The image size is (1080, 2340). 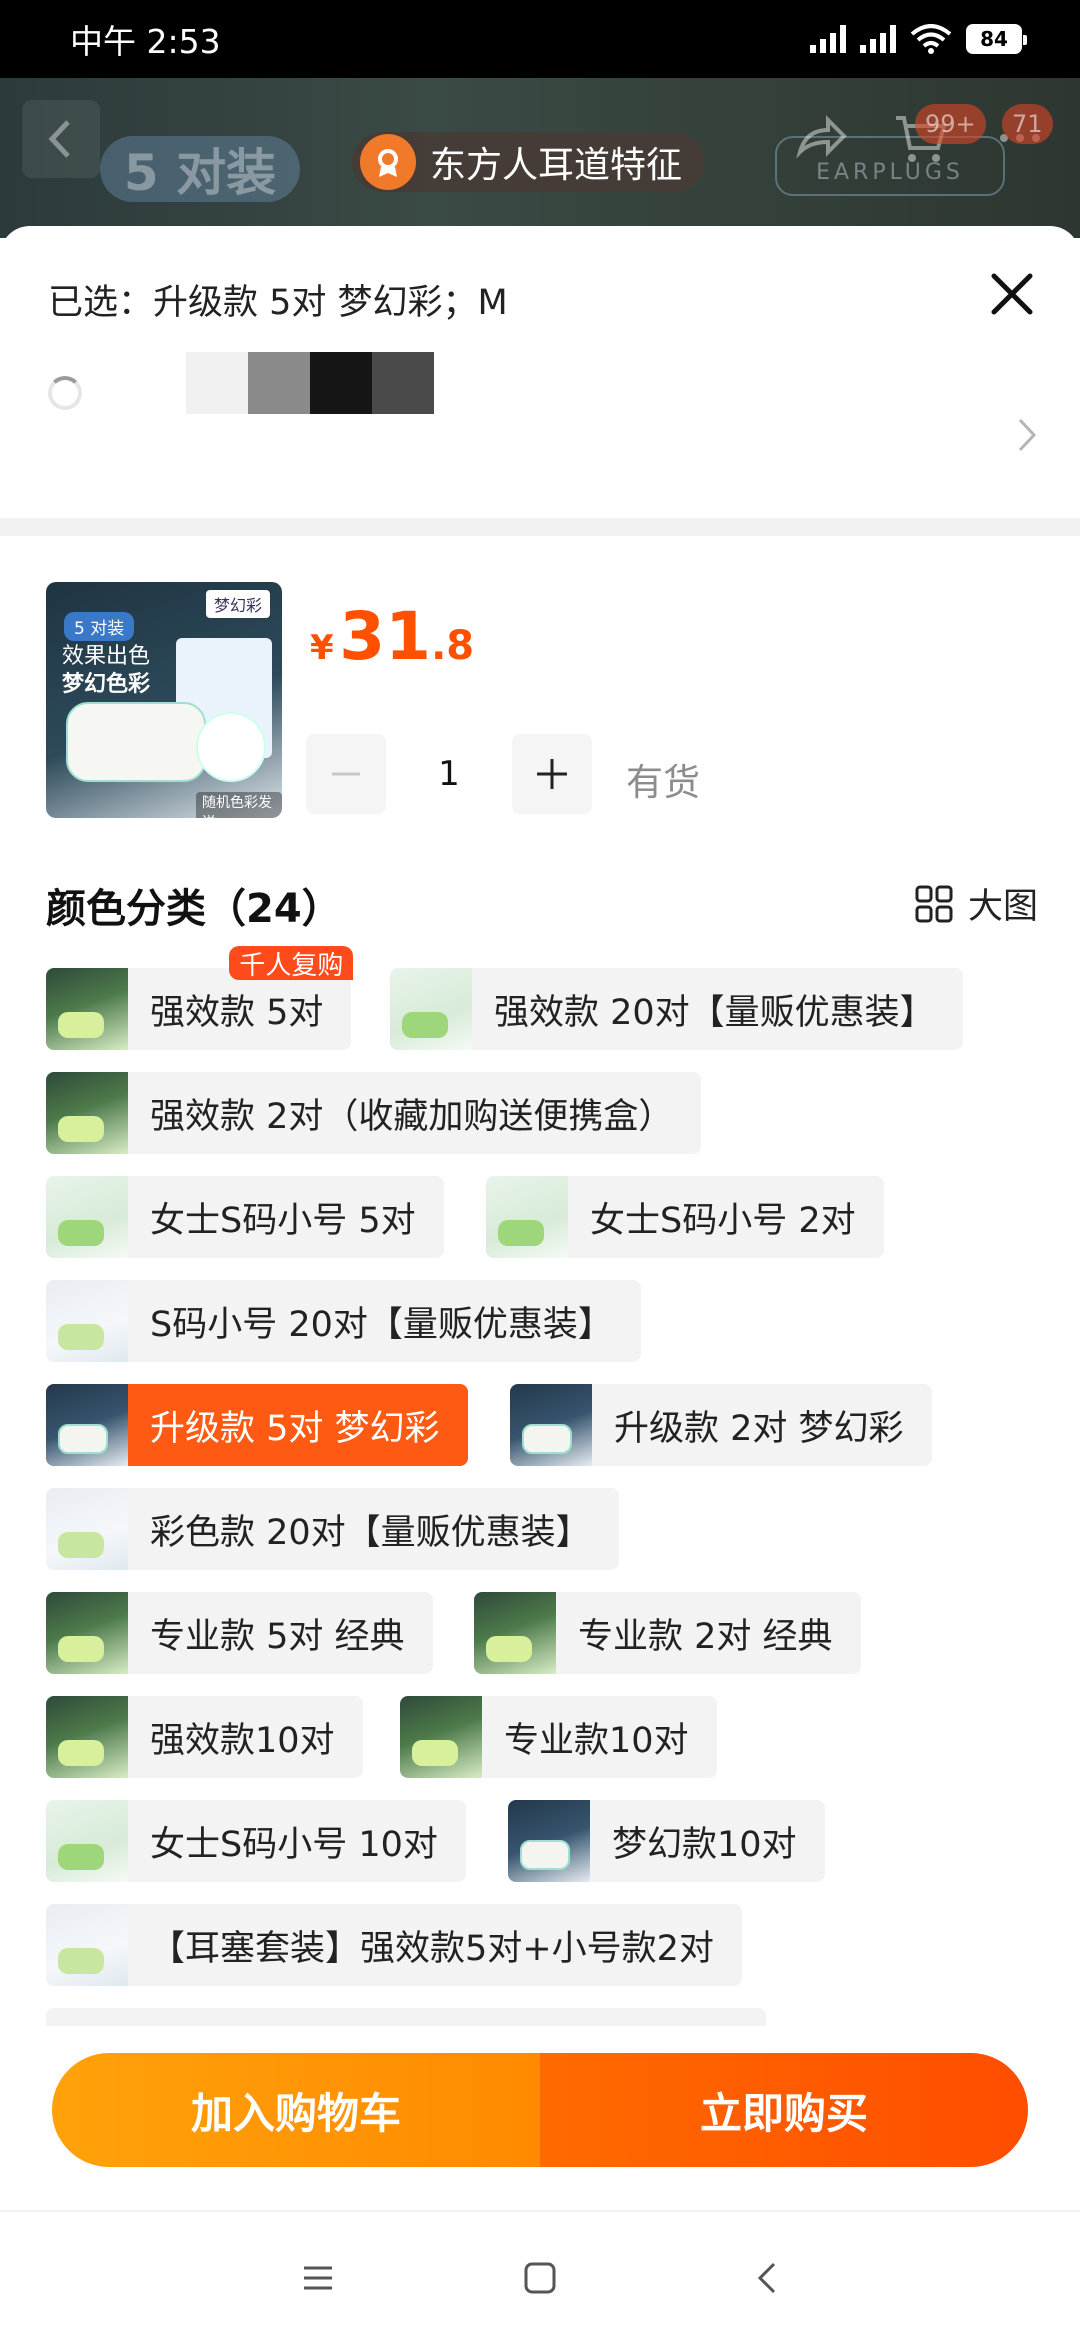 I want to click on option-label: 强效款 5对, so click(x=237, y=1012).